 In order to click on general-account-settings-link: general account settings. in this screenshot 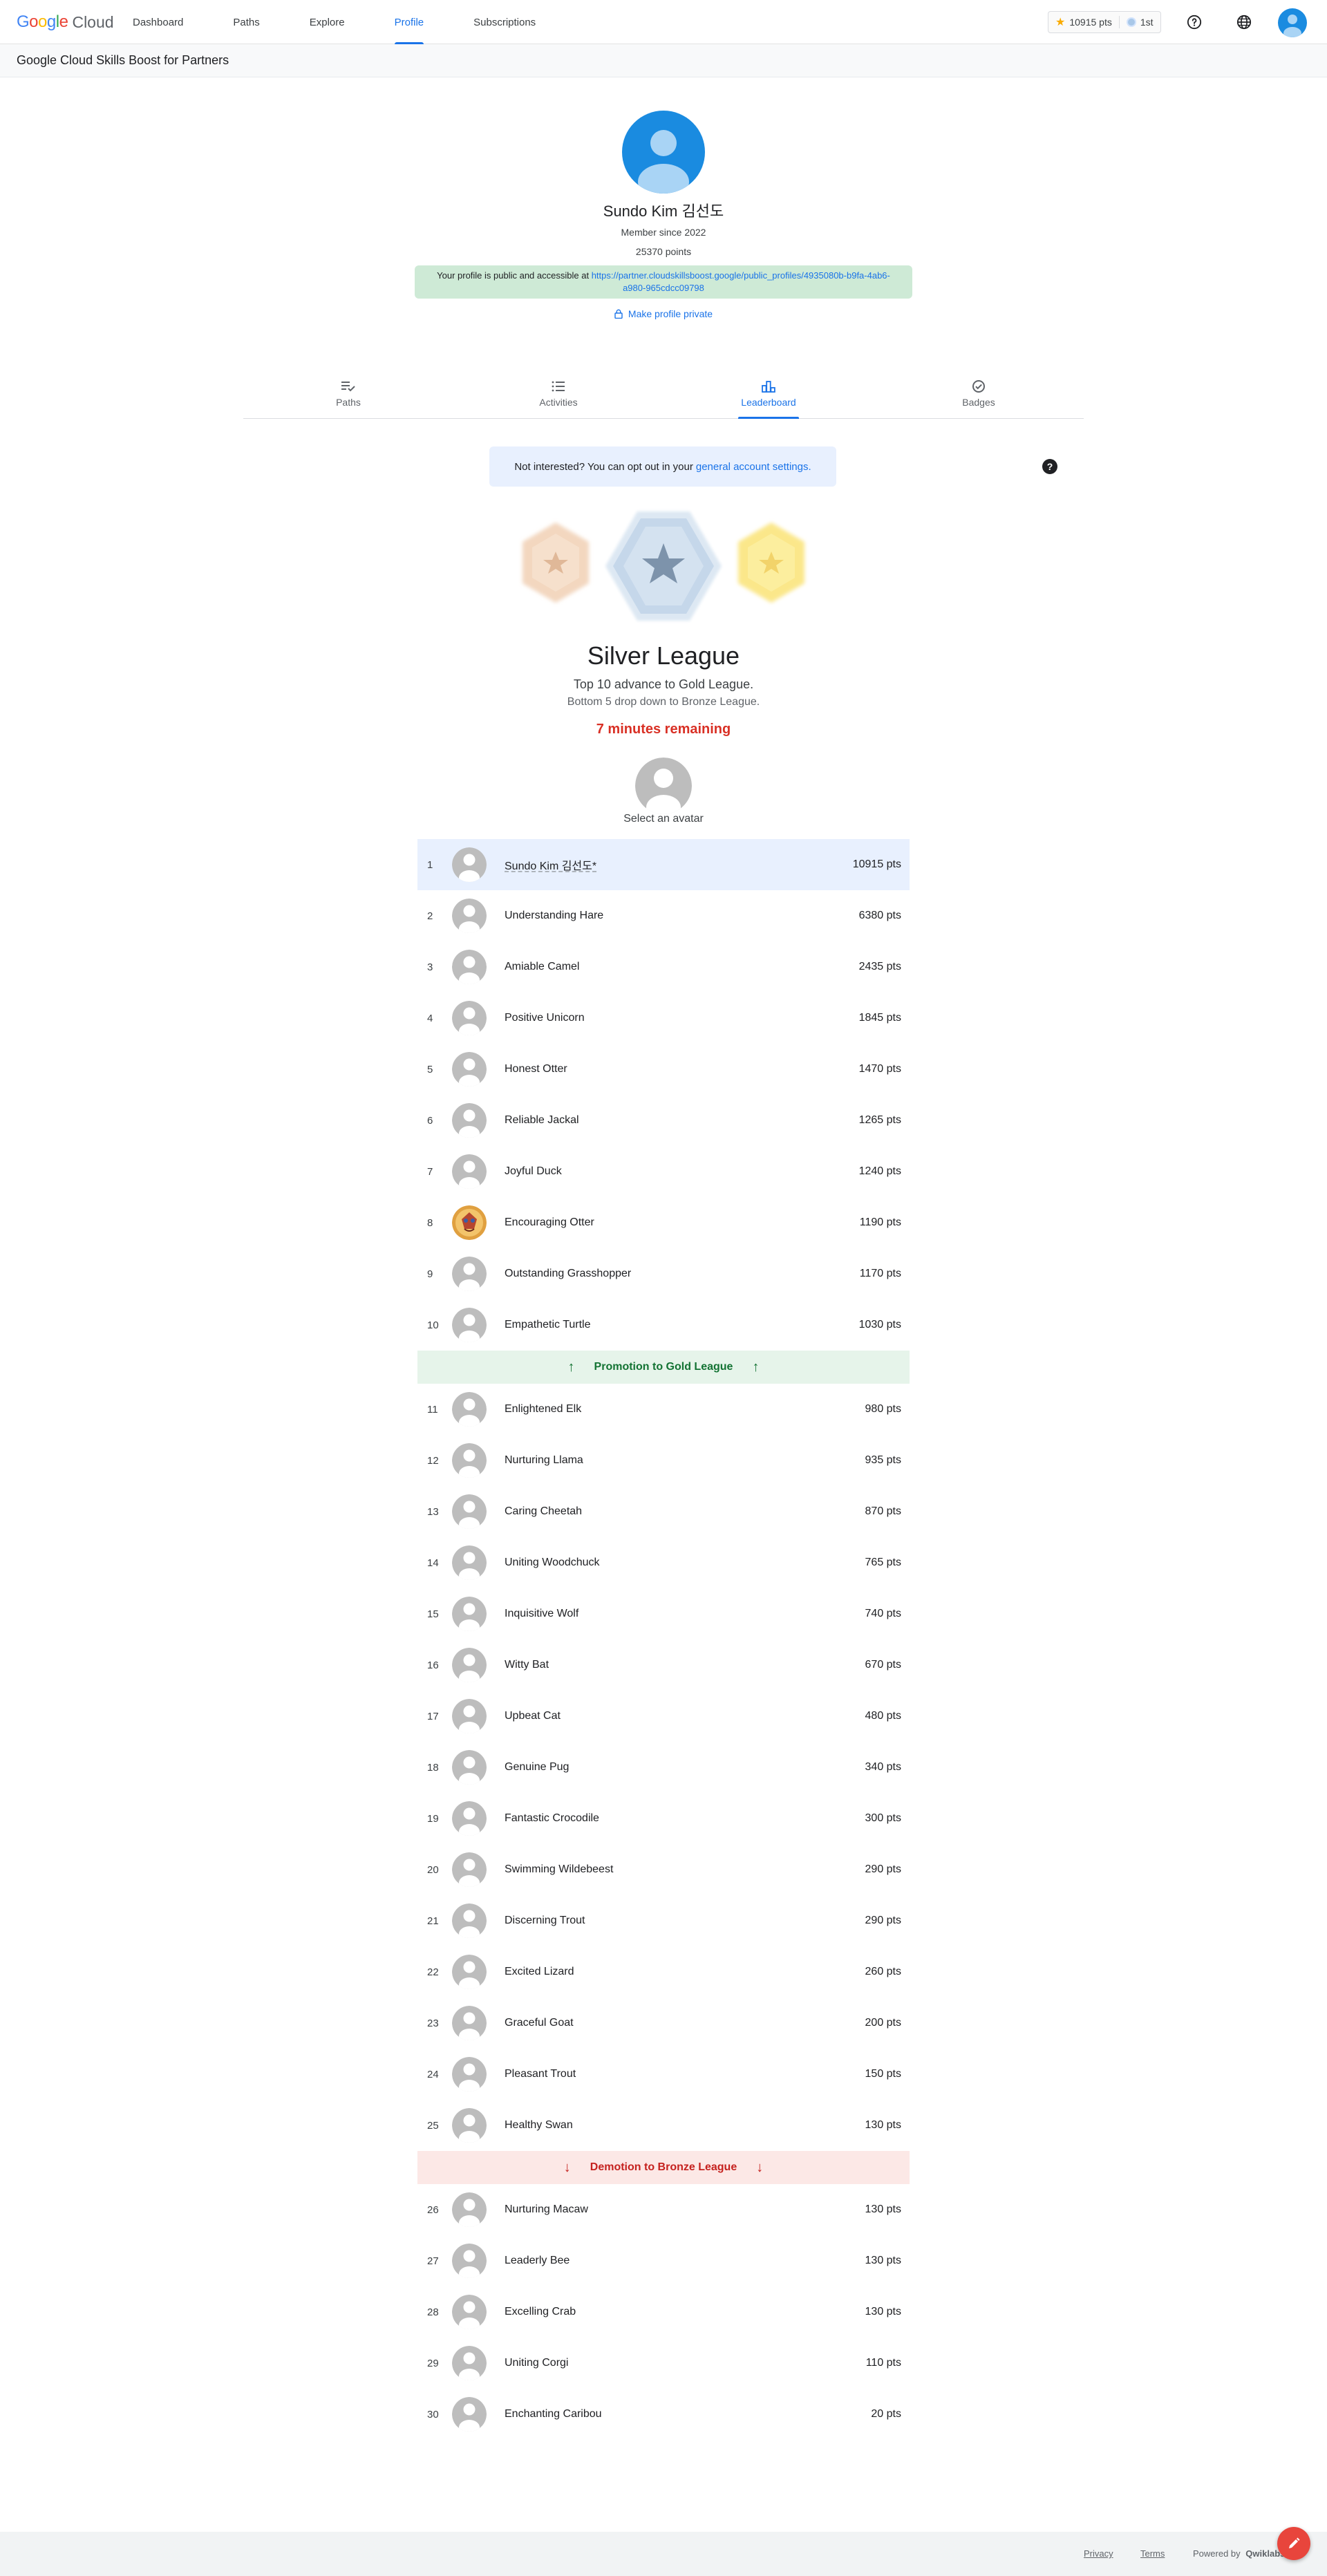, I will do `click(753, 467)`.